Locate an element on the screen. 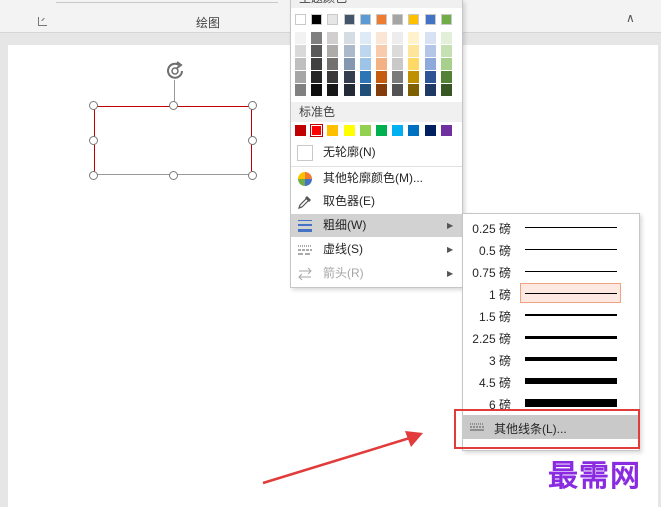 Image resolution: width=661 pixels, height=507 pixels. resize-handle-top-left is located at coordinates (93, 105).